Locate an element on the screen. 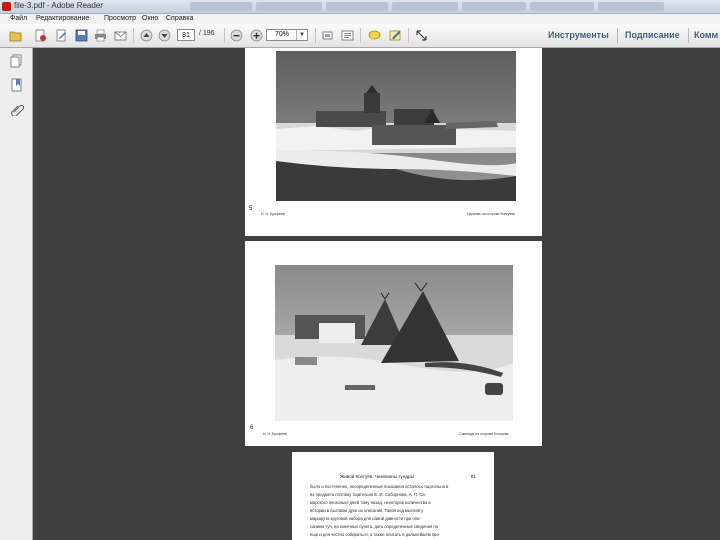 The image size is (720, 540). menu-view: Просмотр is located at coordinates (120, 19).